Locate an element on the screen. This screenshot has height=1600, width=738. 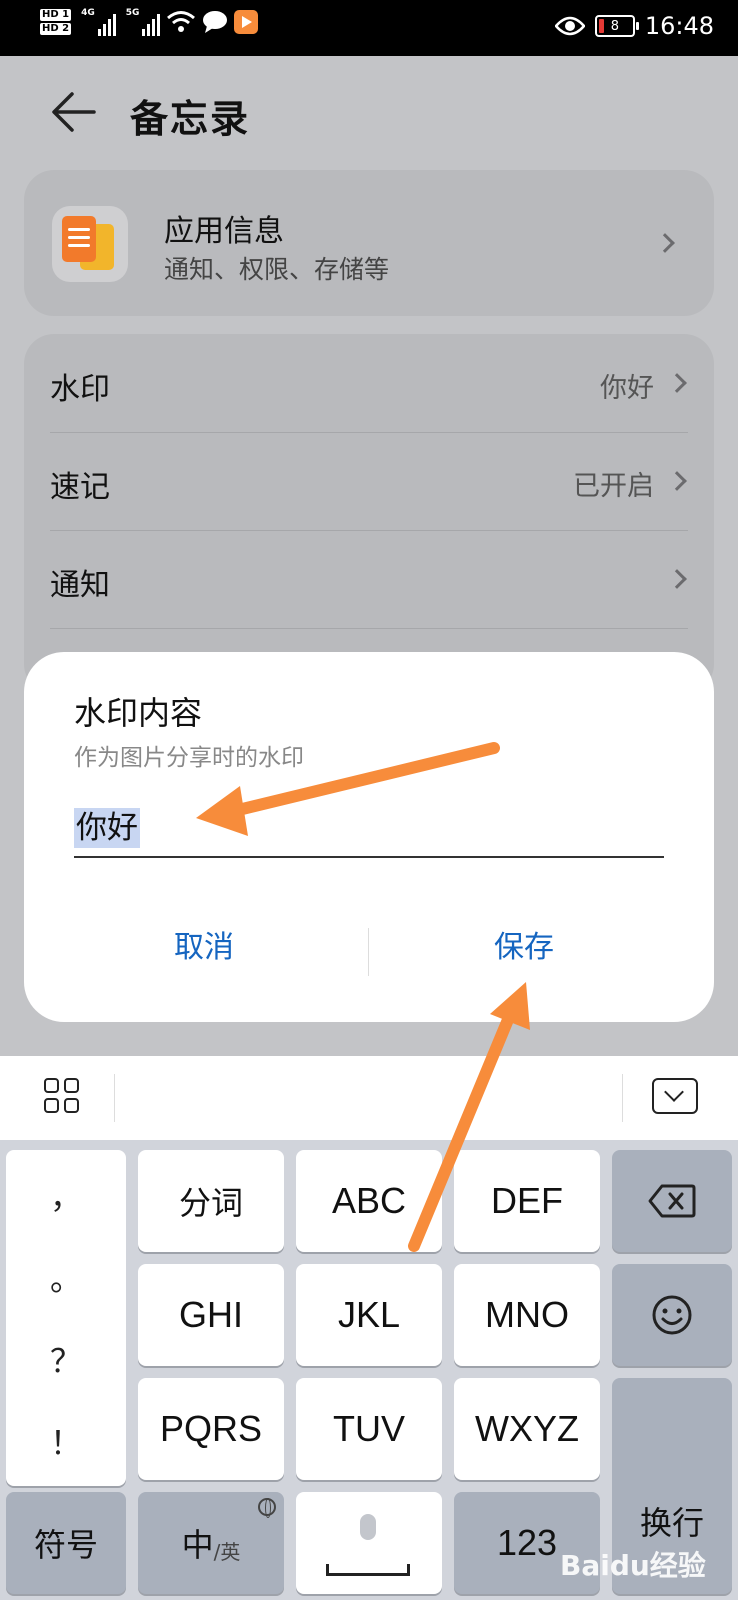
setting-value: 已开启 is located at coordinates (613, 486).